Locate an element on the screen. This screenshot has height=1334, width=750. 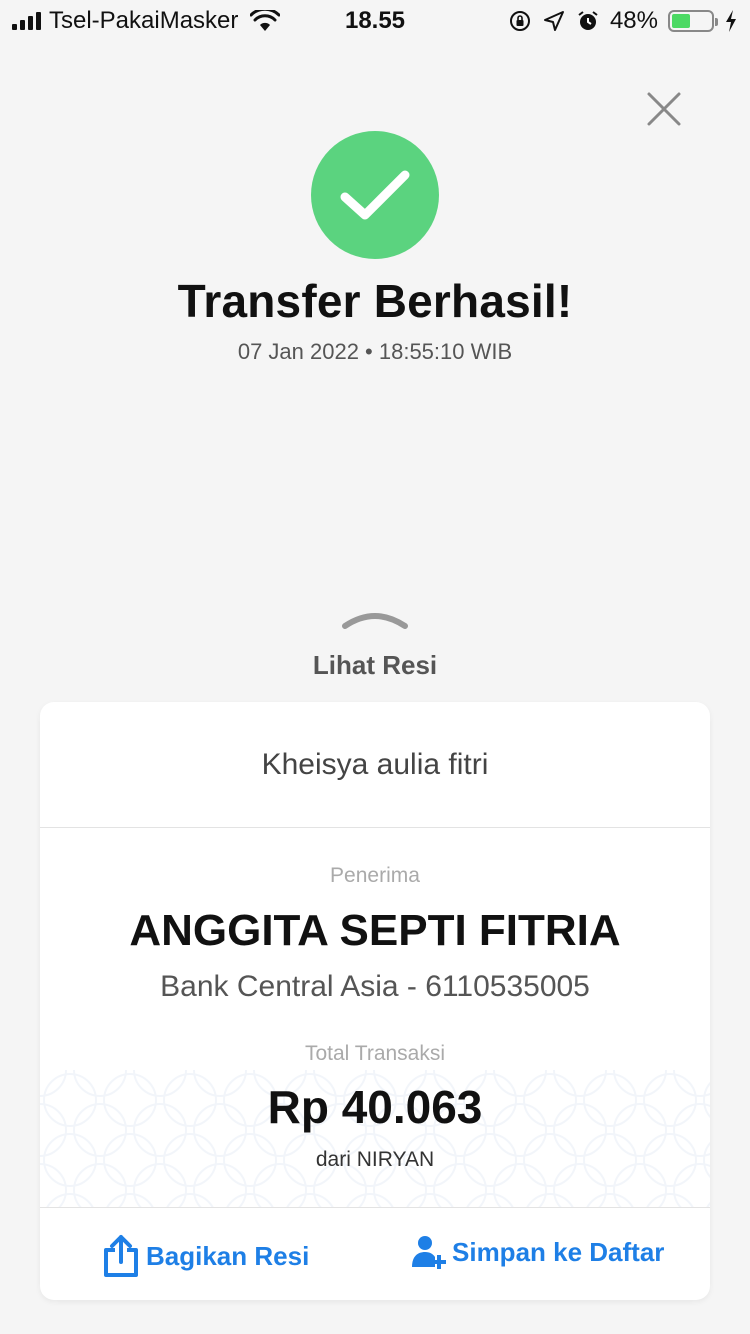
status-right: 48% is located at coordinates (623, 21).